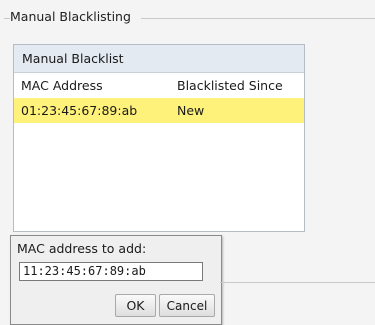 This screenshot has width=375, height=325. I want to click on ok-button: OK, so click(135, 305).